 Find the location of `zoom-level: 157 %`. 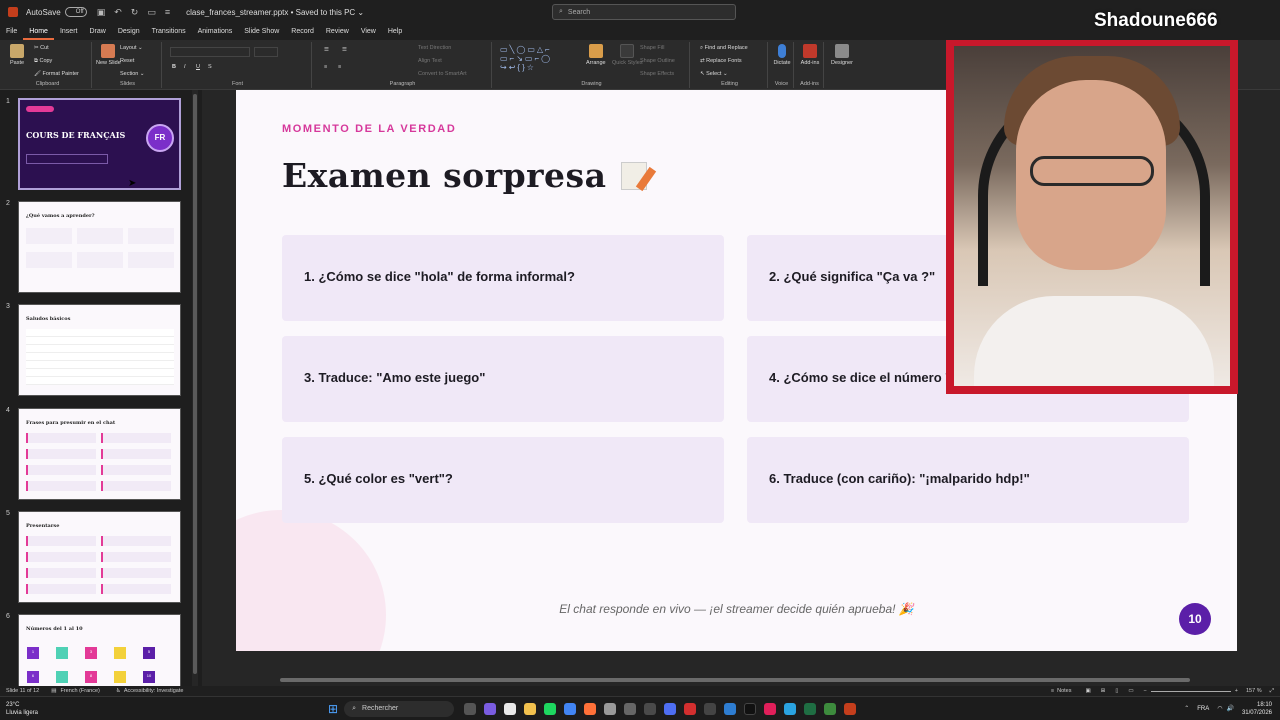

zoom-level: 157 % is located at coordinates (1254, 691).